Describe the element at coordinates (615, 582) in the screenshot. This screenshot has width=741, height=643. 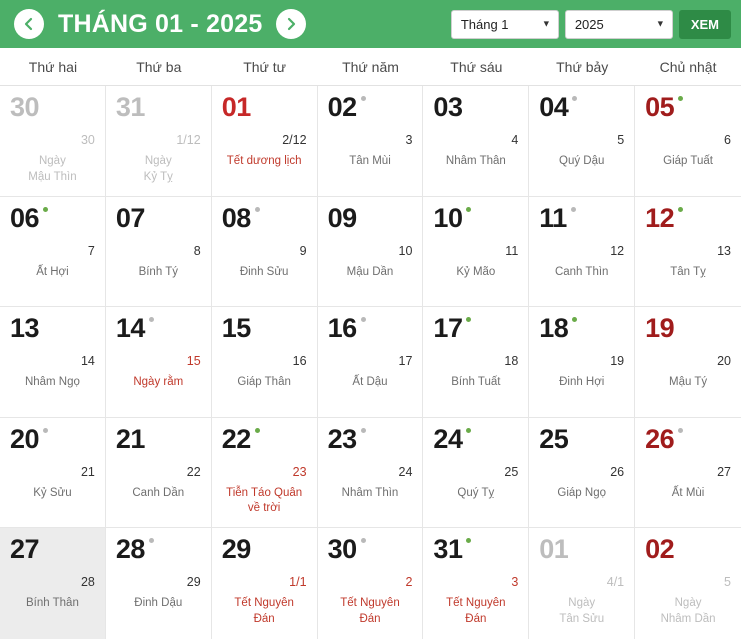
I see `lunar-date: 4/1` at that location.